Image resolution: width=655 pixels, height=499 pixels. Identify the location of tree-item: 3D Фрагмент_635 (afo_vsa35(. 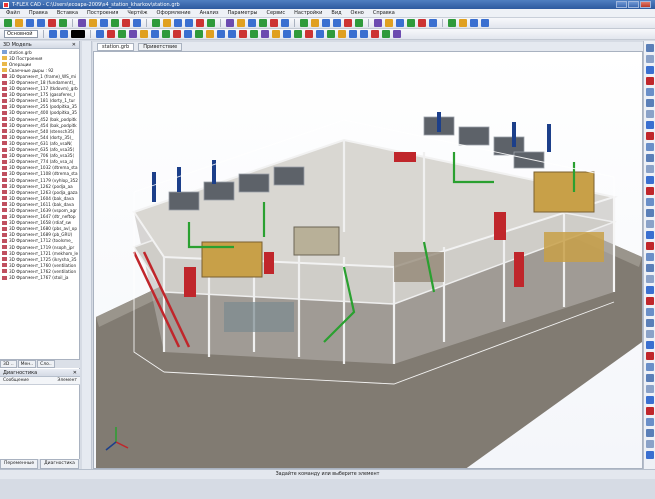
(40, 150).